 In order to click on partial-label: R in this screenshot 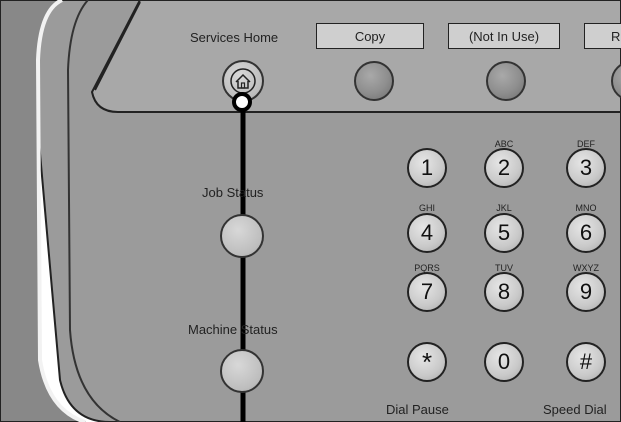, I will do `click(602, 36)`.